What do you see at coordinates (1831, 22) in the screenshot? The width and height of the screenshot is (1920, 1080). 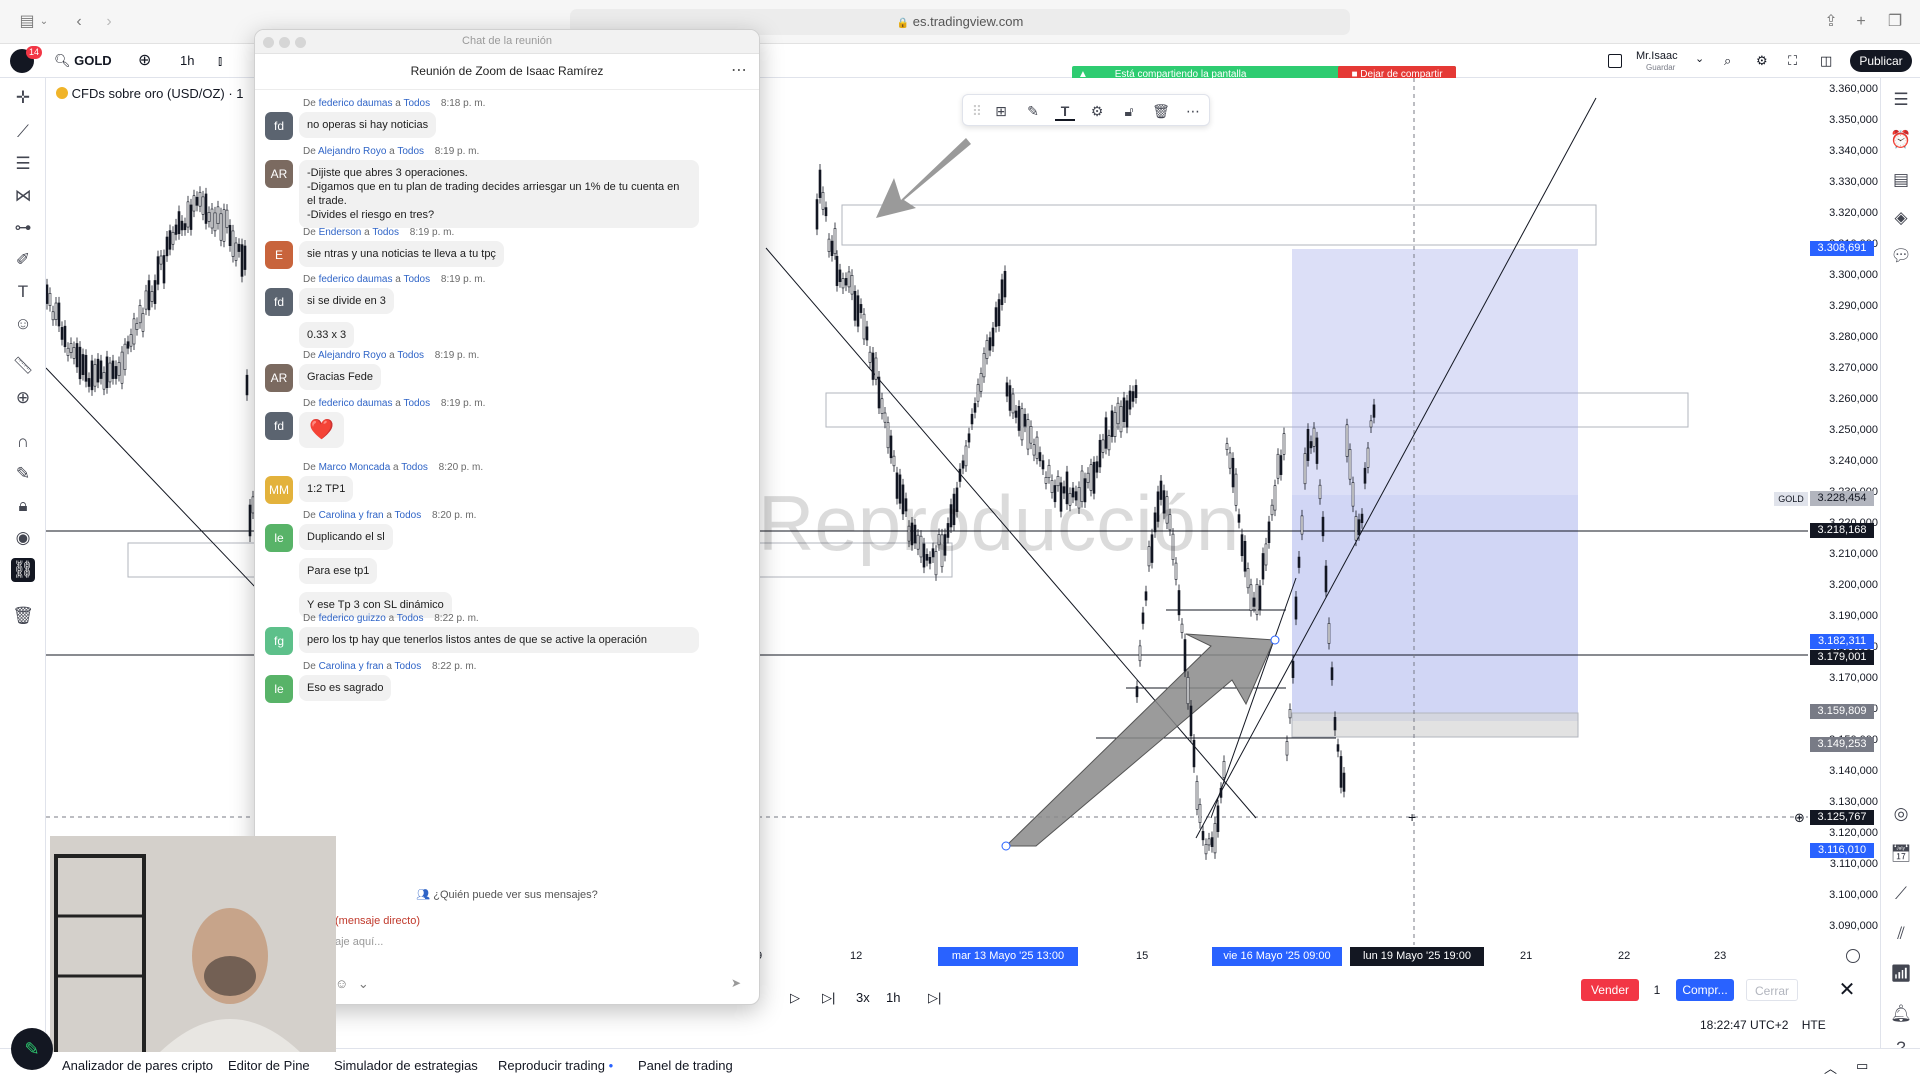 I see `share-icon: ⇪` at bounding box center [1831, 22].